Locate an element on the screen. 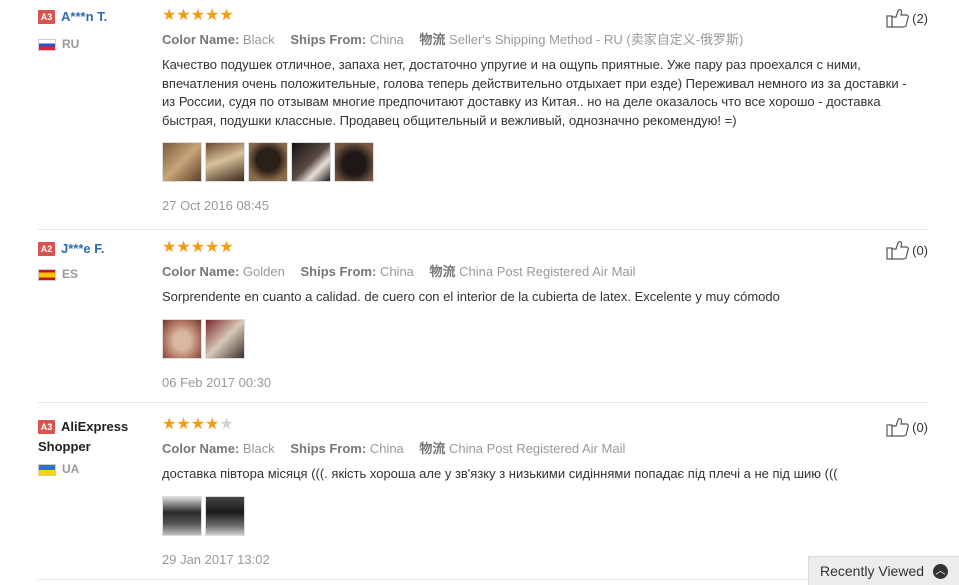 The image size is (959, 585). reviewer-info: A3 A***n T. RU is located at coordinates (98, 29).